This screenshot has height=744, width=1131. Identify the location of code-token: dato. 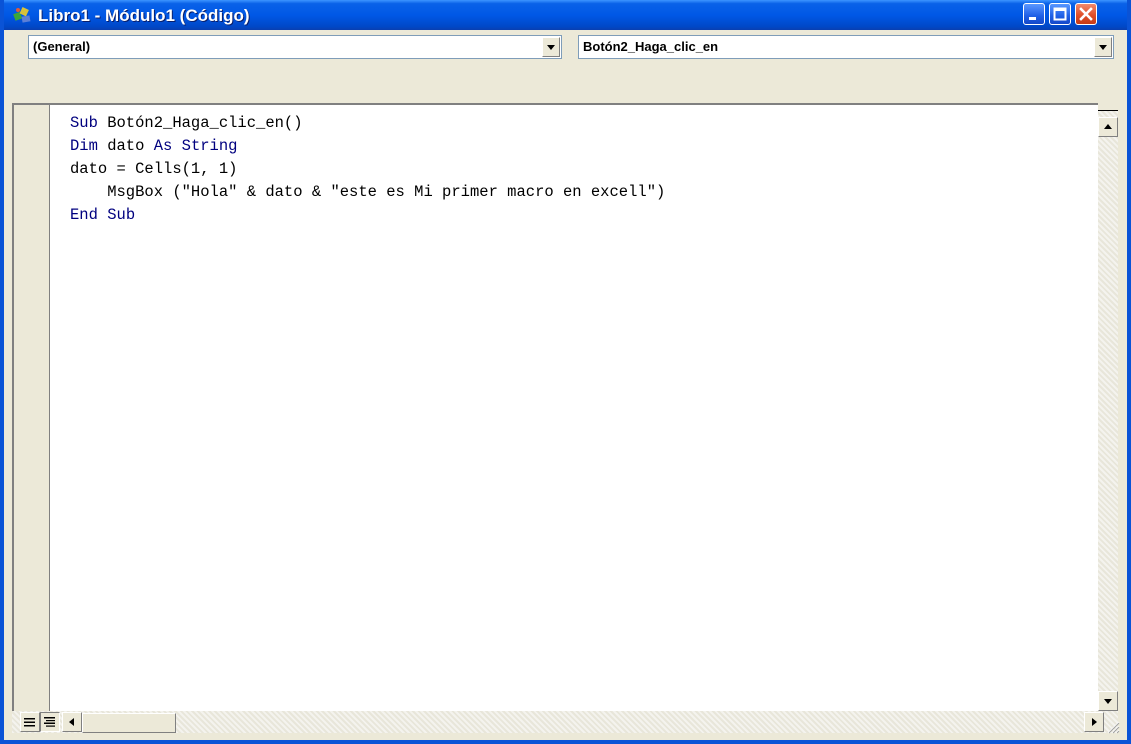
(125, 146).